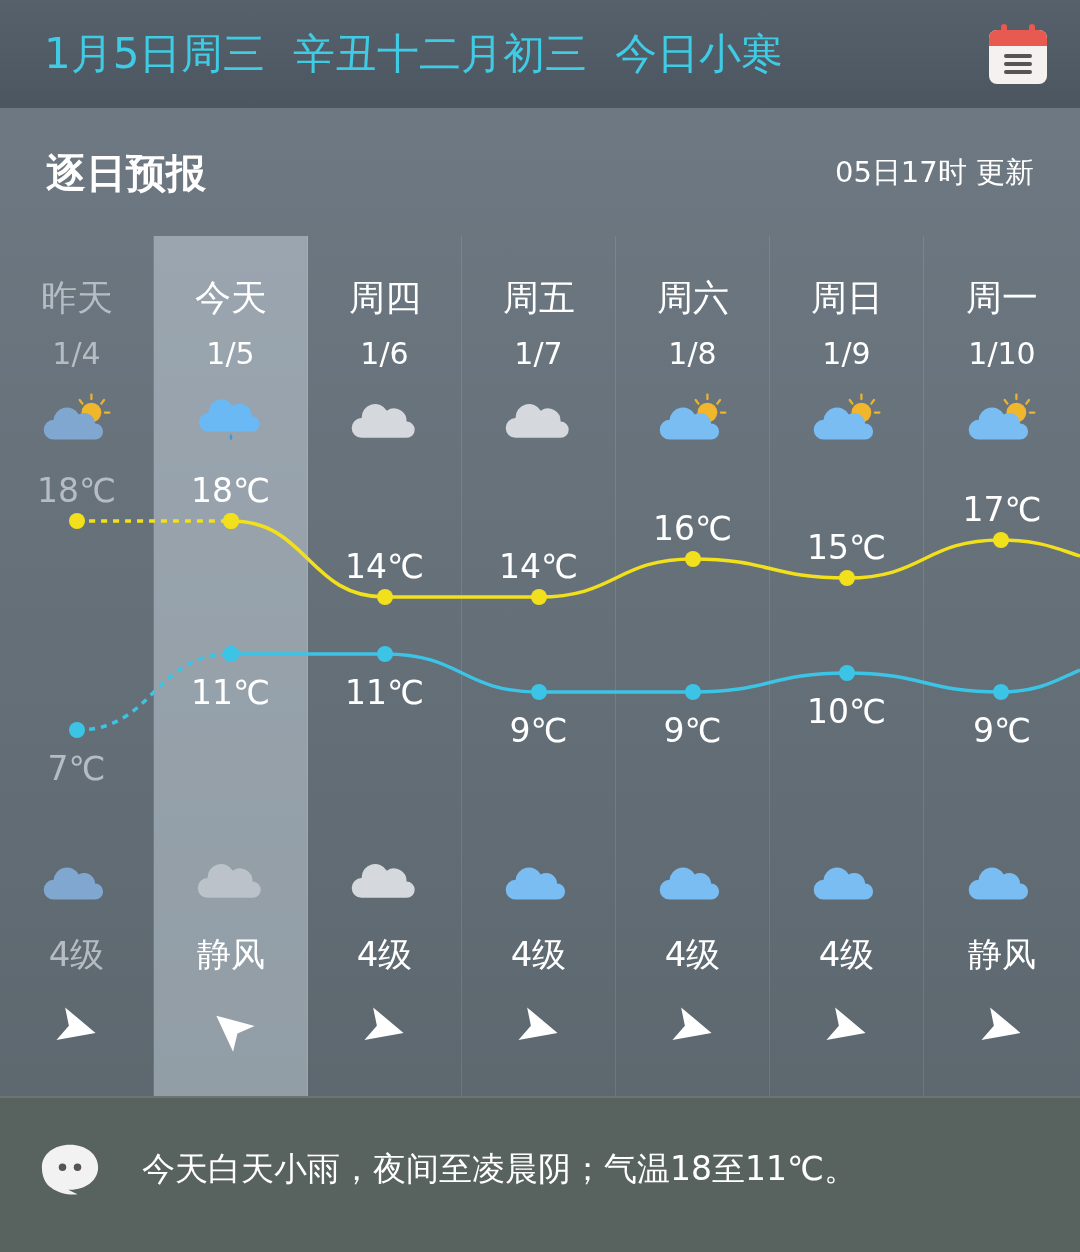 The image size is (1080, 1252). What do you see at coordinates (76, 298) in the screenshot?
I see `day-name: 昨天` at bounding box center [76, 298].